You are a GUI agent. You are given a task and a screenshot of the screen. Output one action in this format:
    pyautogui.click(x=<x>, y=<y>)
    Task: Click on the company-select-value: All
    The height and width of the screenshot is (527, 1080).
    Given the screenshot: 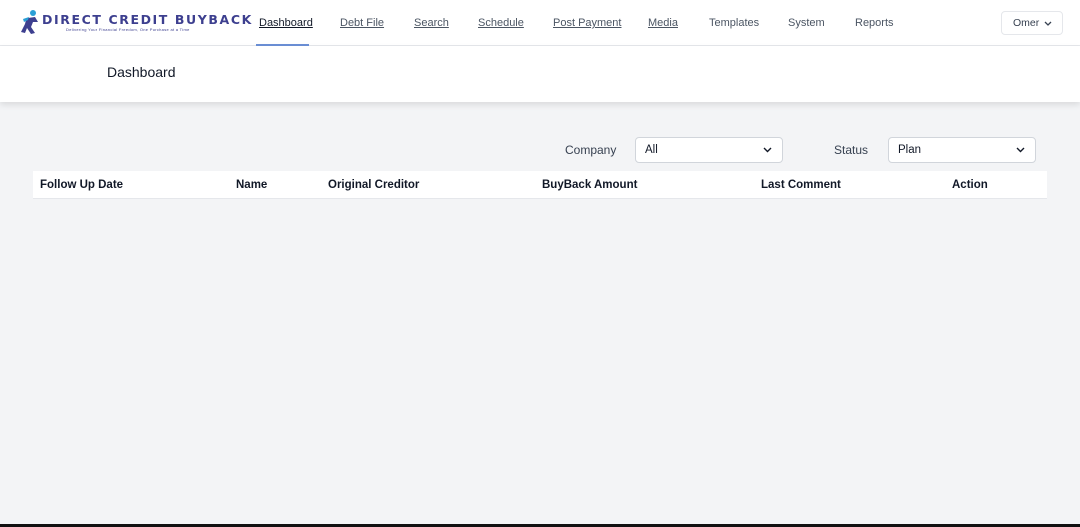 What is the action you would take?
    pyautogui.click(x=651, y=150)
    